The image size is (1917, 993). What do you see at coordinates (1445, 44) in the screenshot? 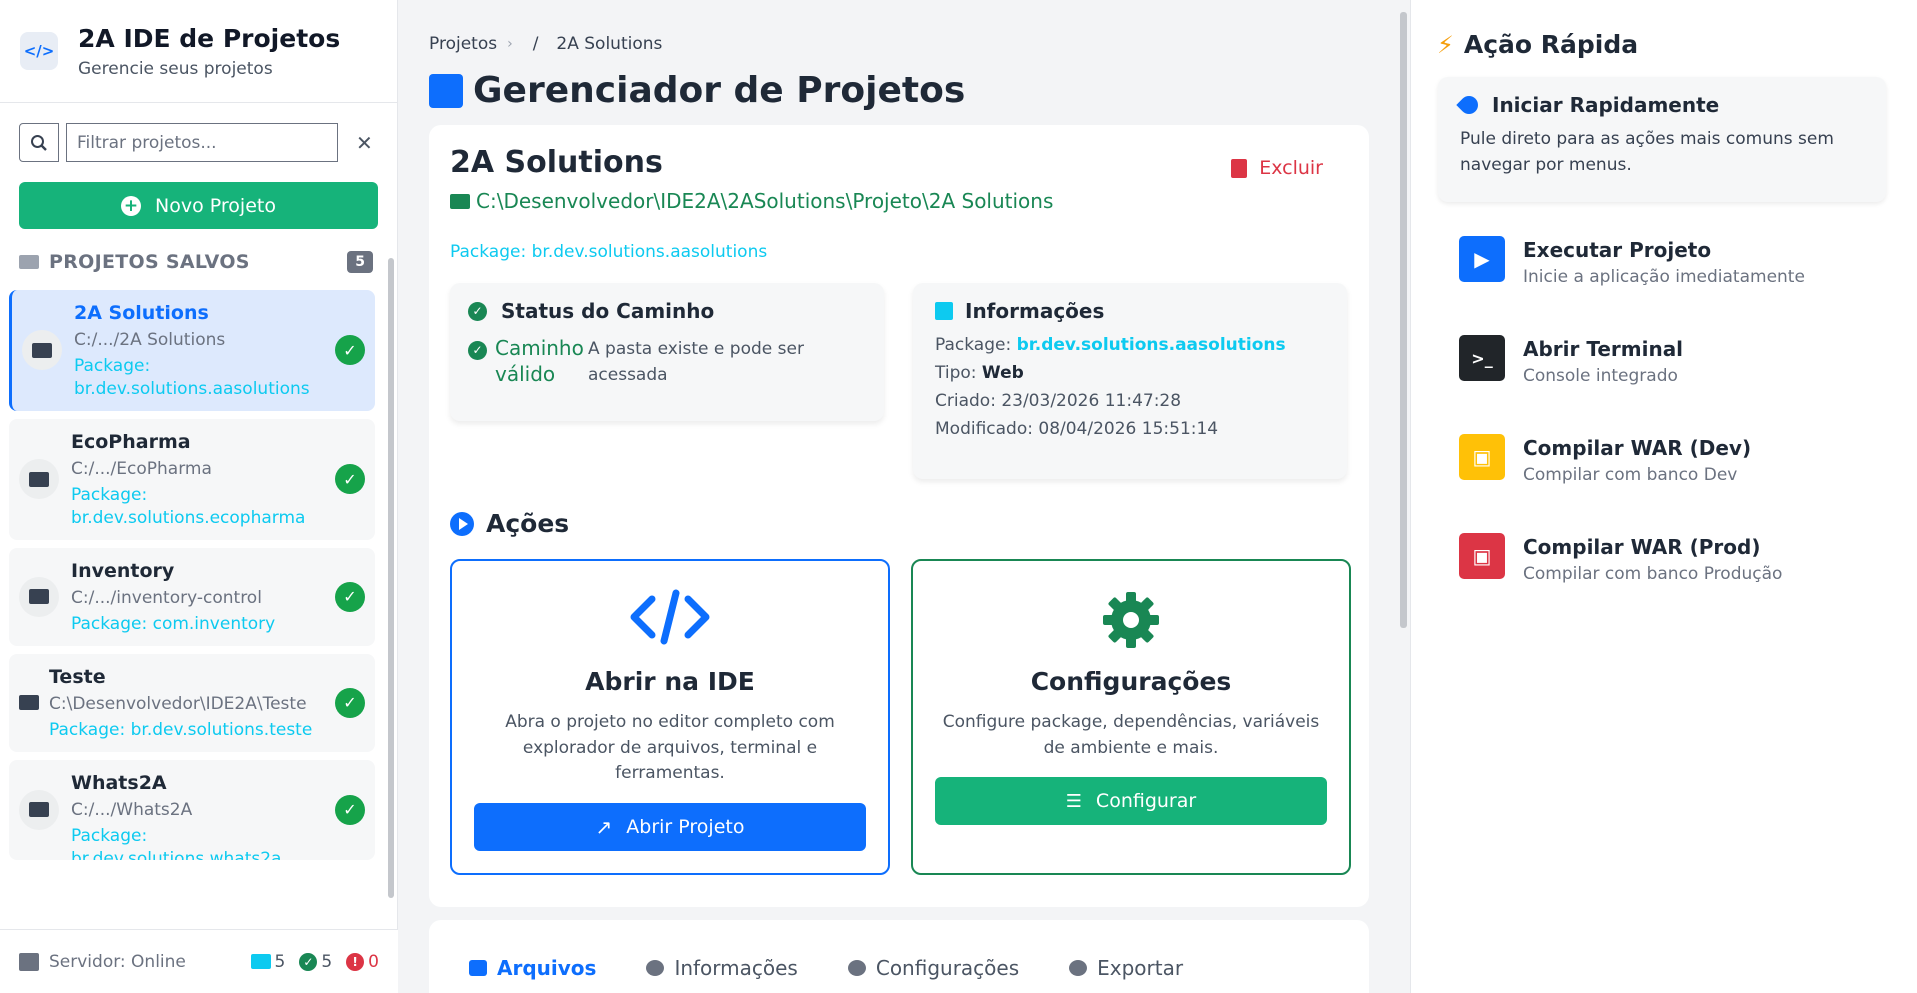
I see `bolt-icon: ⚡` at bounding box center [1445, 44].